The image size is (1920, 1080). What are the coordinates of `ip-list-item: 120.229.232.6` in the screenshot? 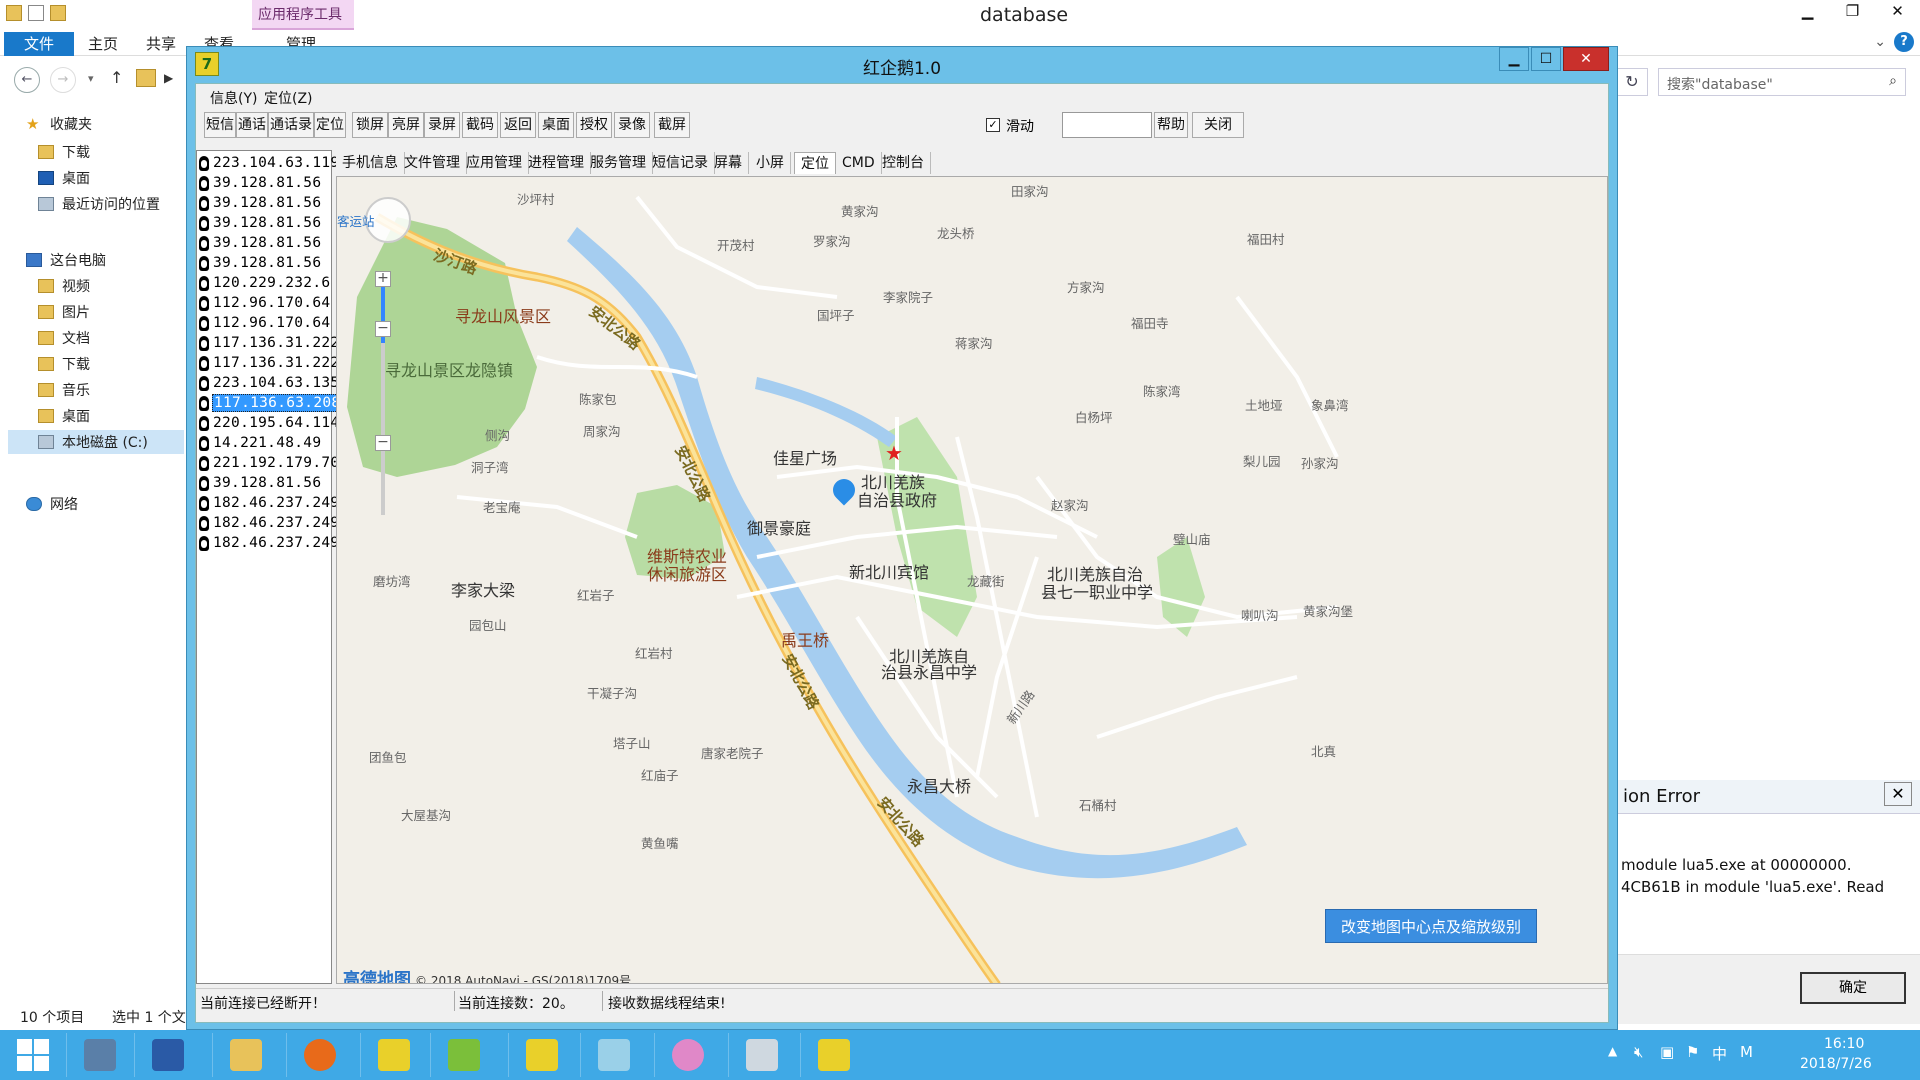 It's located at (265, 283).